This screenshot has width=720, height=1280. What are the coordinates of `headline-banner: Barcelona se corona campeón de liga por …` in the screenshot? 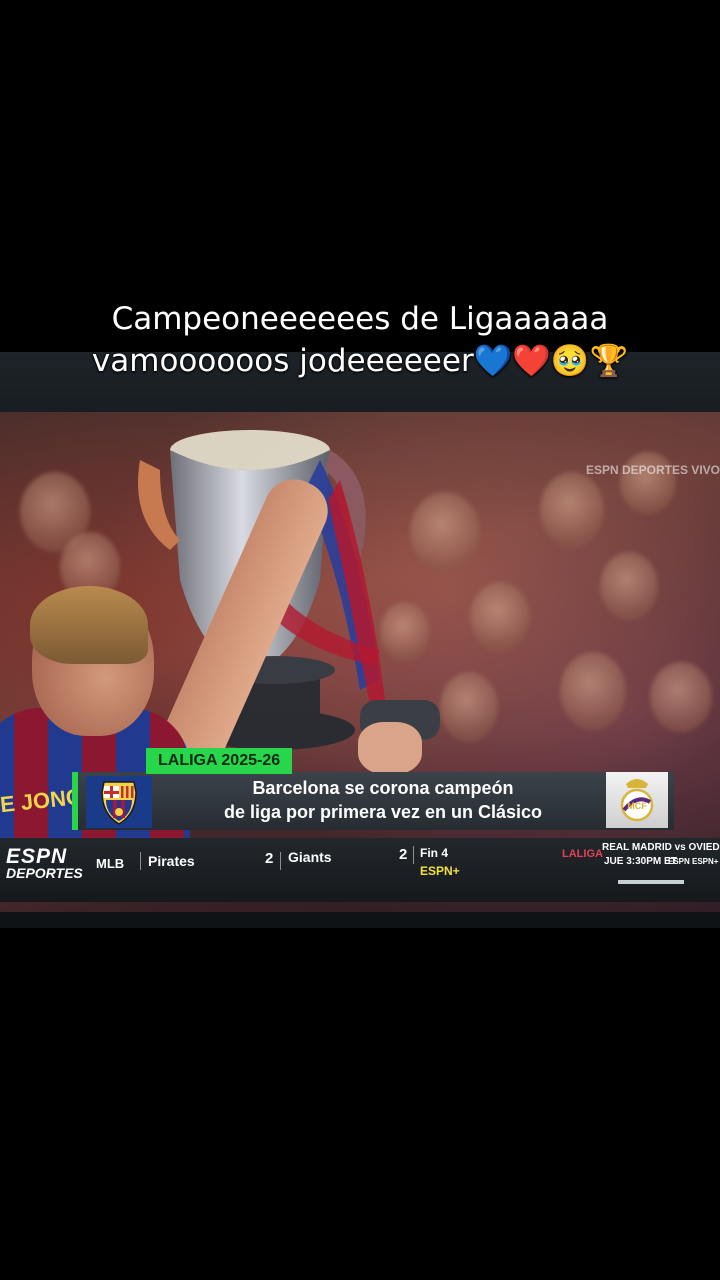 It's located at (373, 801).